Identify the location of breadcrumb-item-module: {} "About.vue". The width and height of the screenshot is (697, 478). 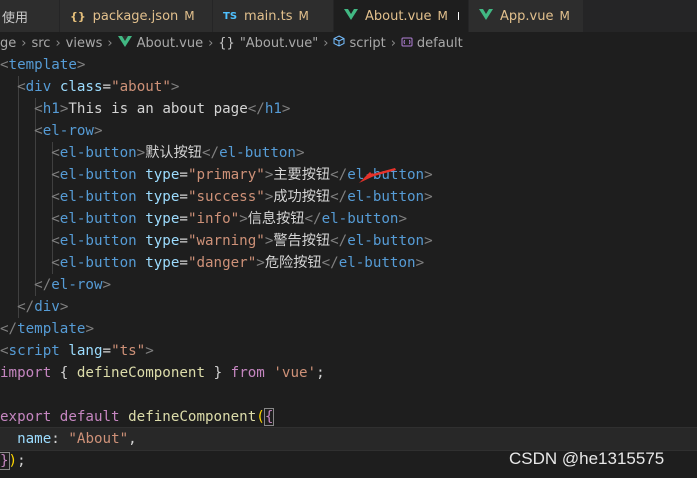
(268, 43).